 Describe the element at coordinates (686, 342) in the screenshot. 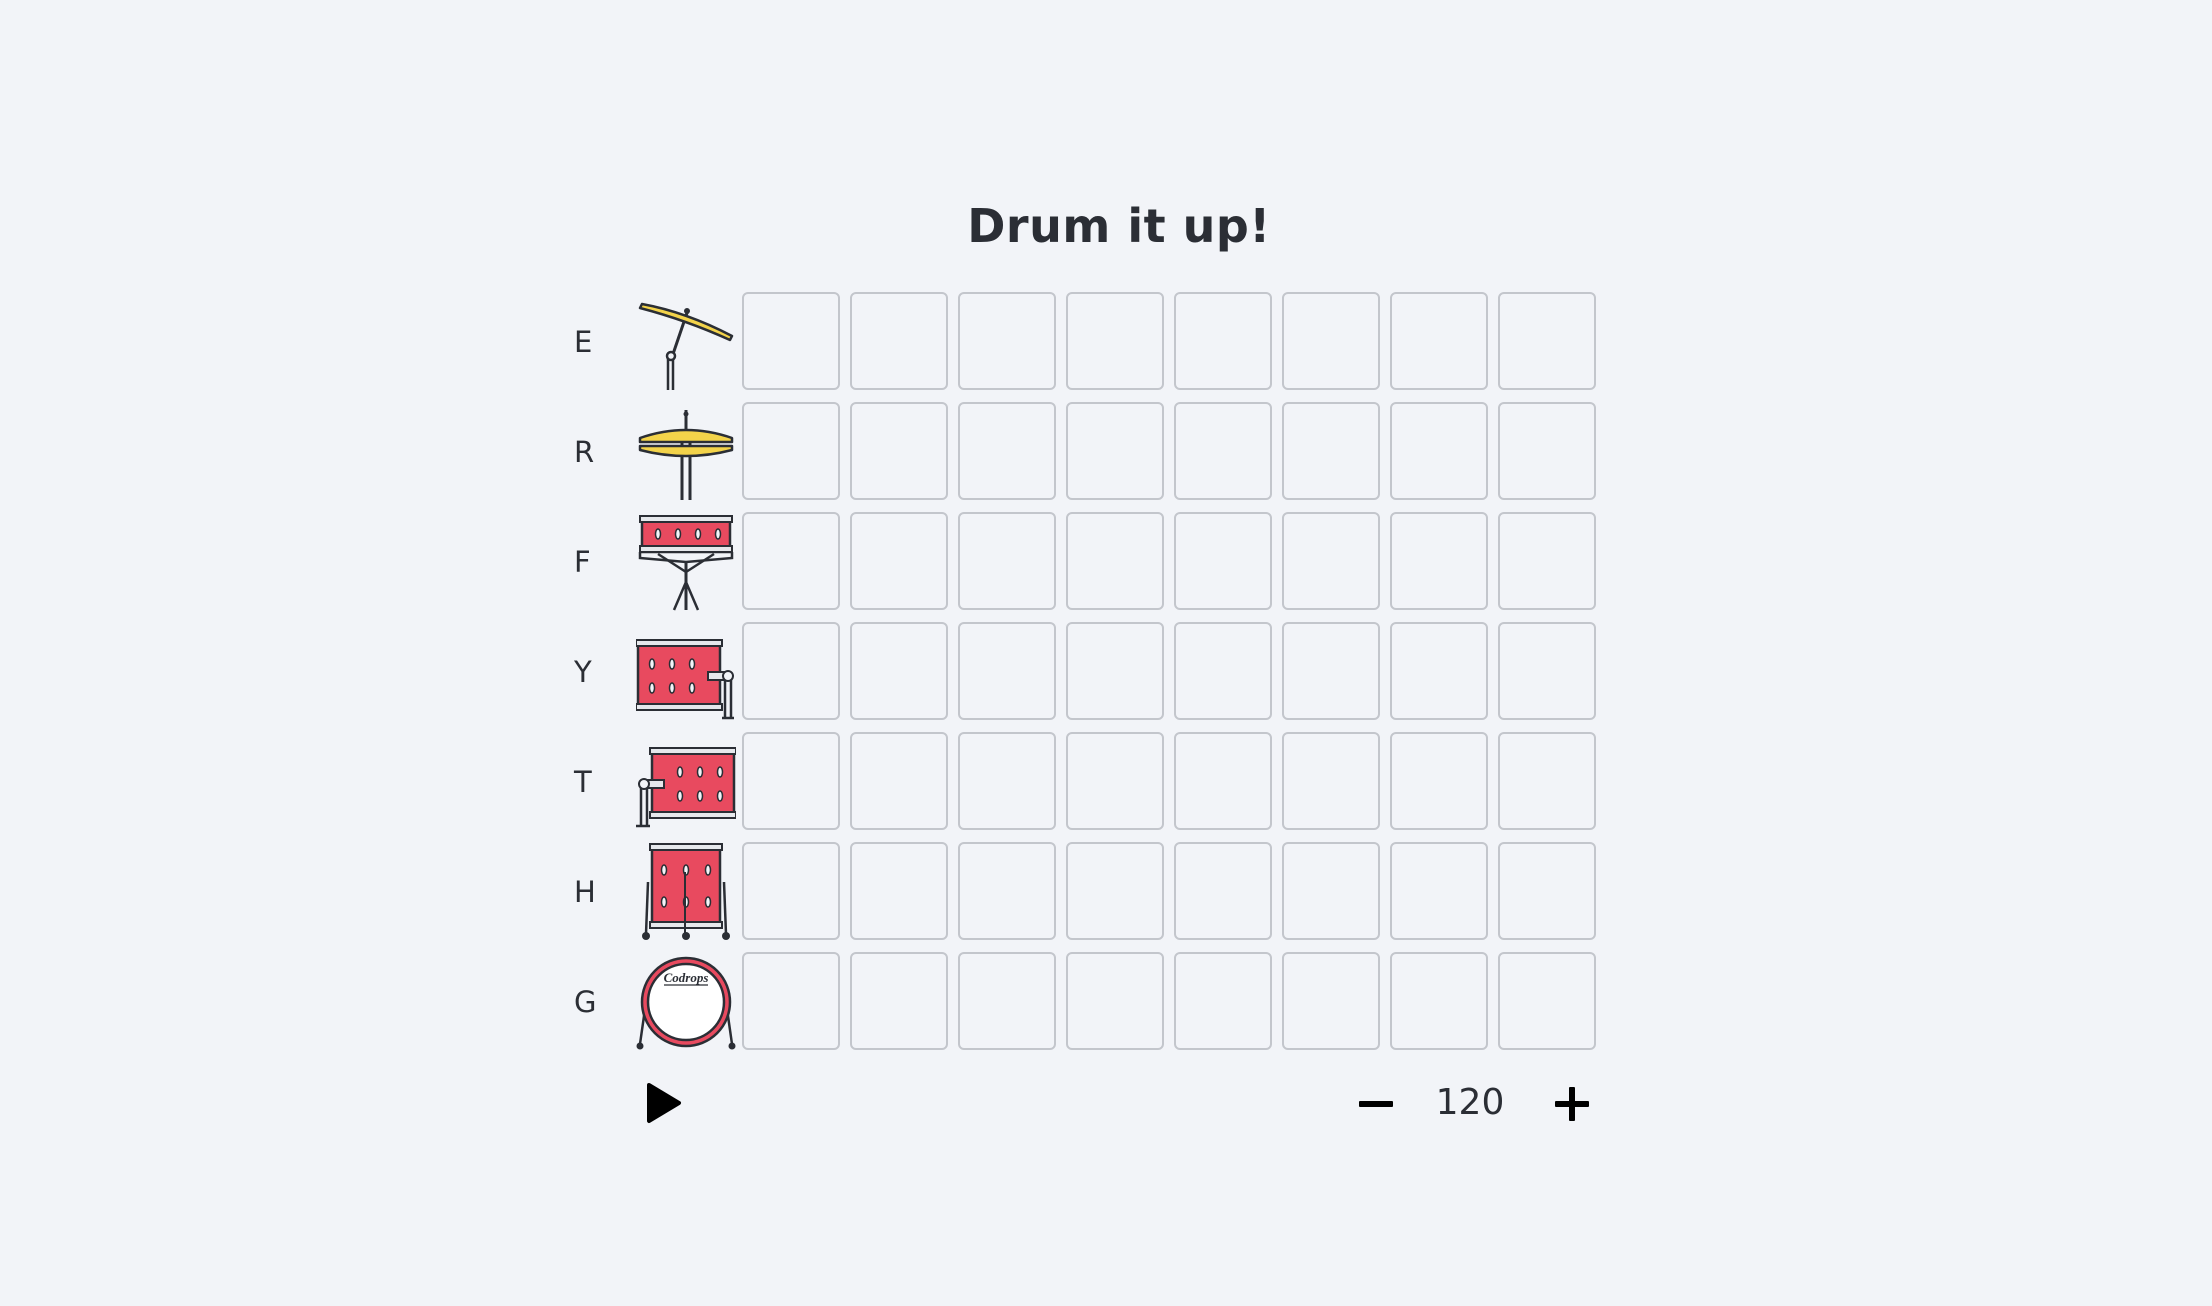

I see `crash-cymbal-icon` at that location.